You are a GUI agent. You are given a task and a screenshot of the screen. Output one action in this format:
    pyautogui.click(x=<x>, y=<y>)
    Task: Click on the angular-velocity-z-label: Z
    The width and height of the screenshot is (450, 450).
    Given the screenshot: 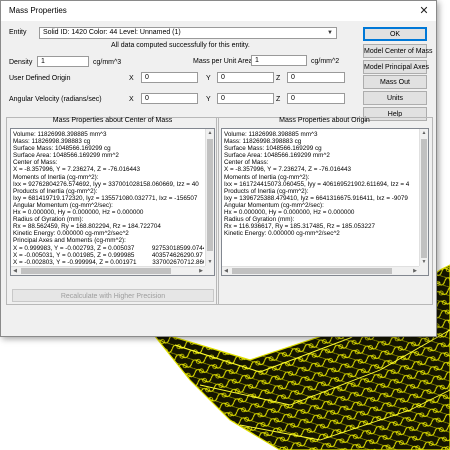 What is the action you would take?
    pyautogui.click(x=278, y=99)
    